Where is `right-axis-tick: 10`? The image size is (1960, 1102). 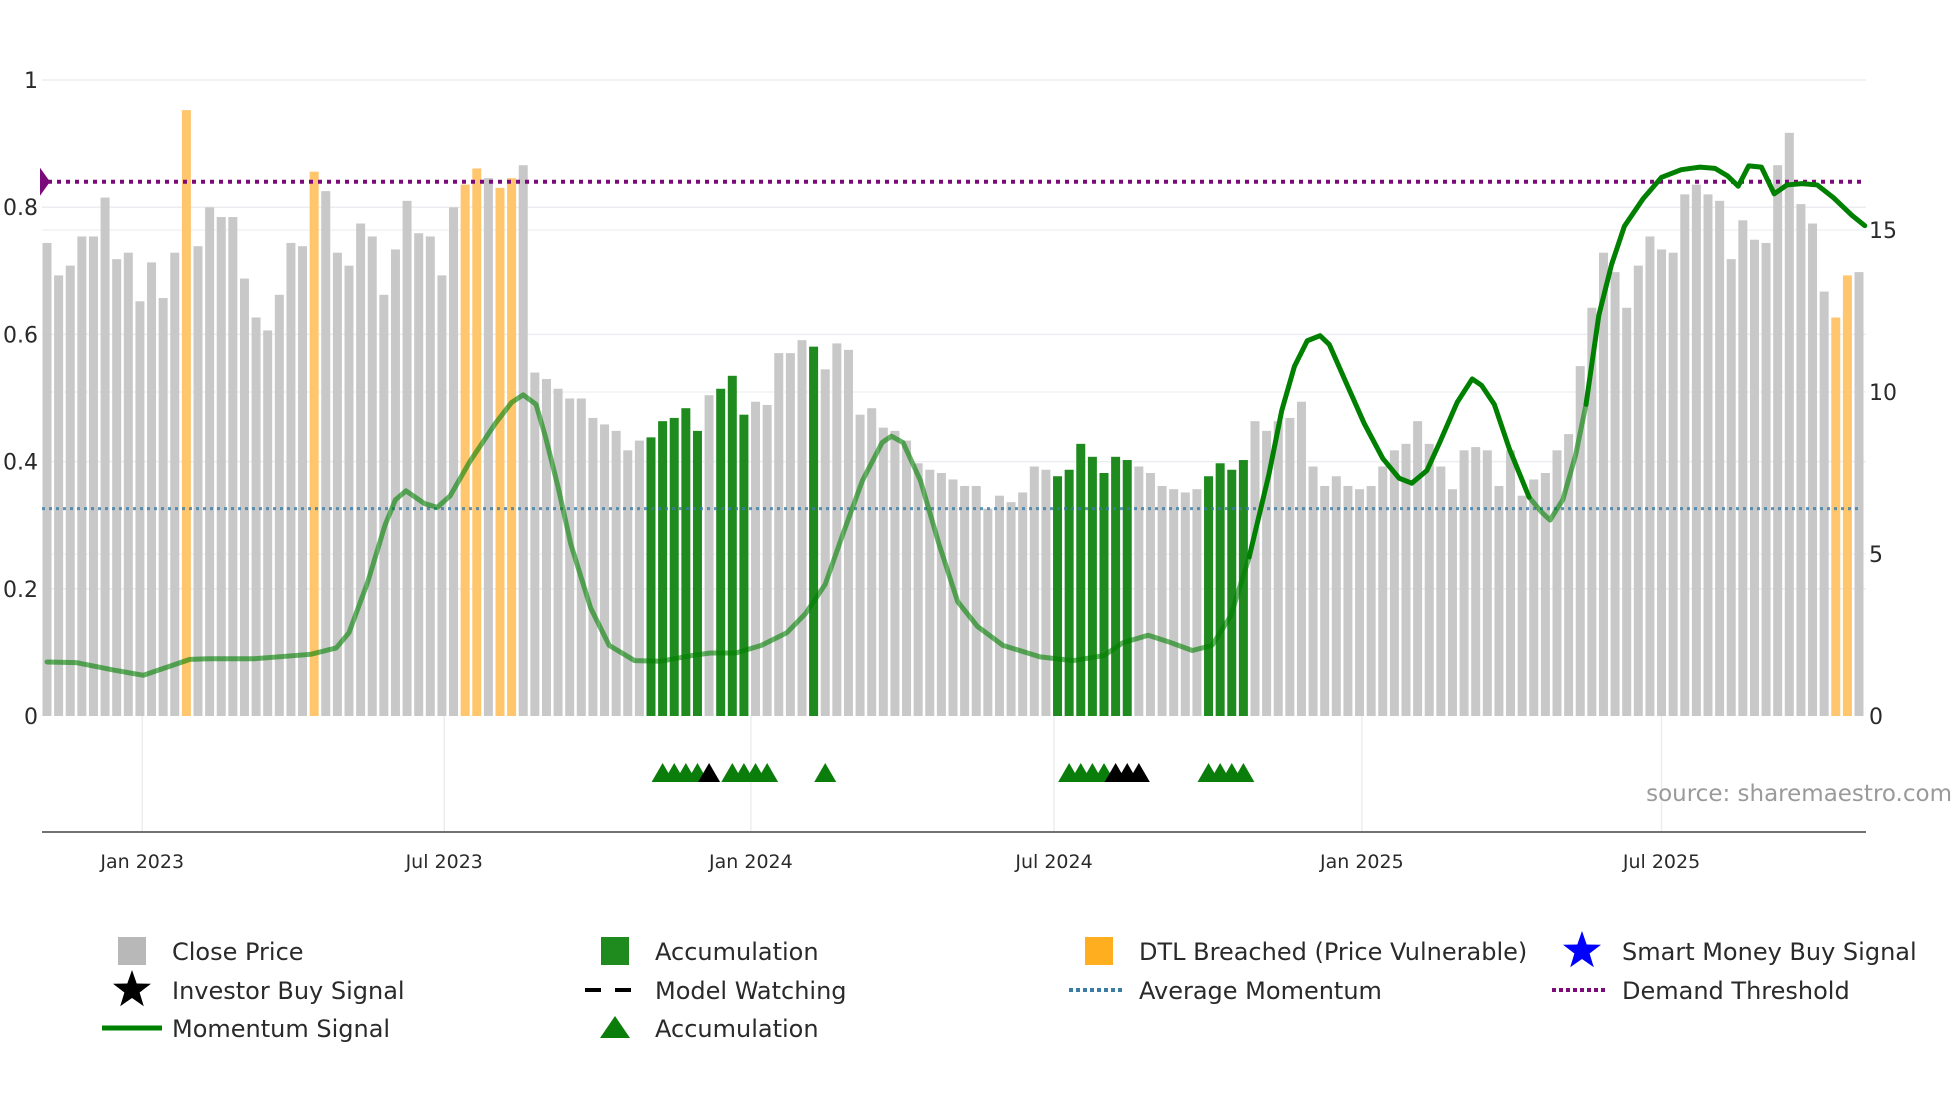
right-axis-tick: 10 is located at coordinates (1883, 393).